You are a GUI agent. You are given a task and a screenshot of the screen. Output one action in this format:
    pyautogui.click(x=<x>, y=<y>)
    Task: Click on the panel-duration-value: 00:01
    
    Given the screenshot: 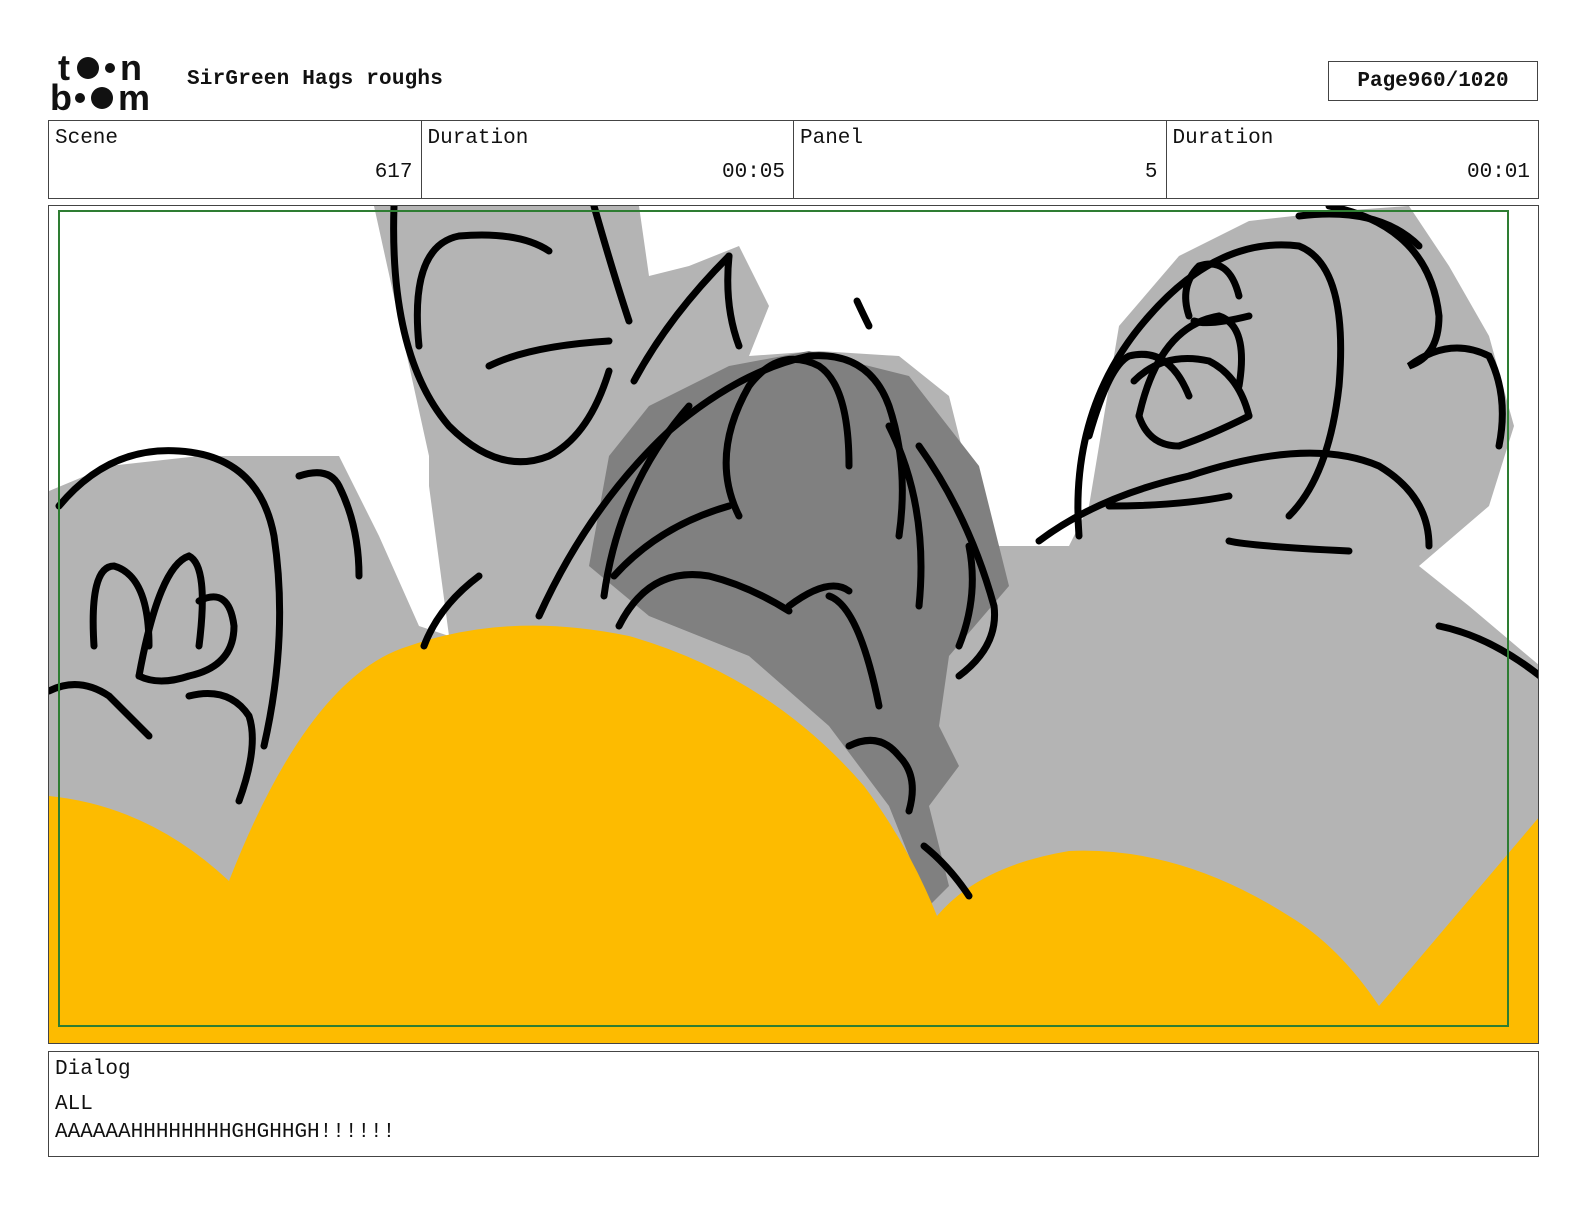 What is the action you would take?
    pyautogui.click(x=1498, y=172)
    